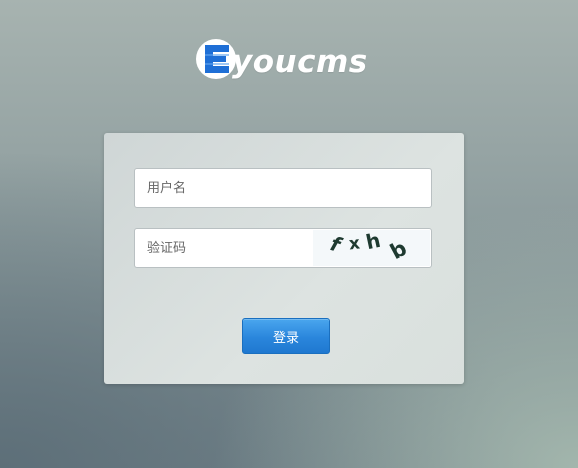 The width and height of the screenshot is (578, 468). I want to click on captcha-char: f, so click(335, 244).